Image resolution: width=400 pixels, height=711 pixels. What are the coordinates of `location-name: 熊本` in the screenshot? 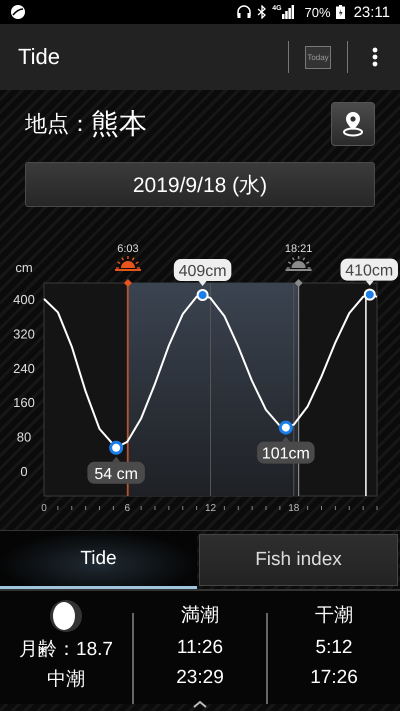 It's located at (119, 124).